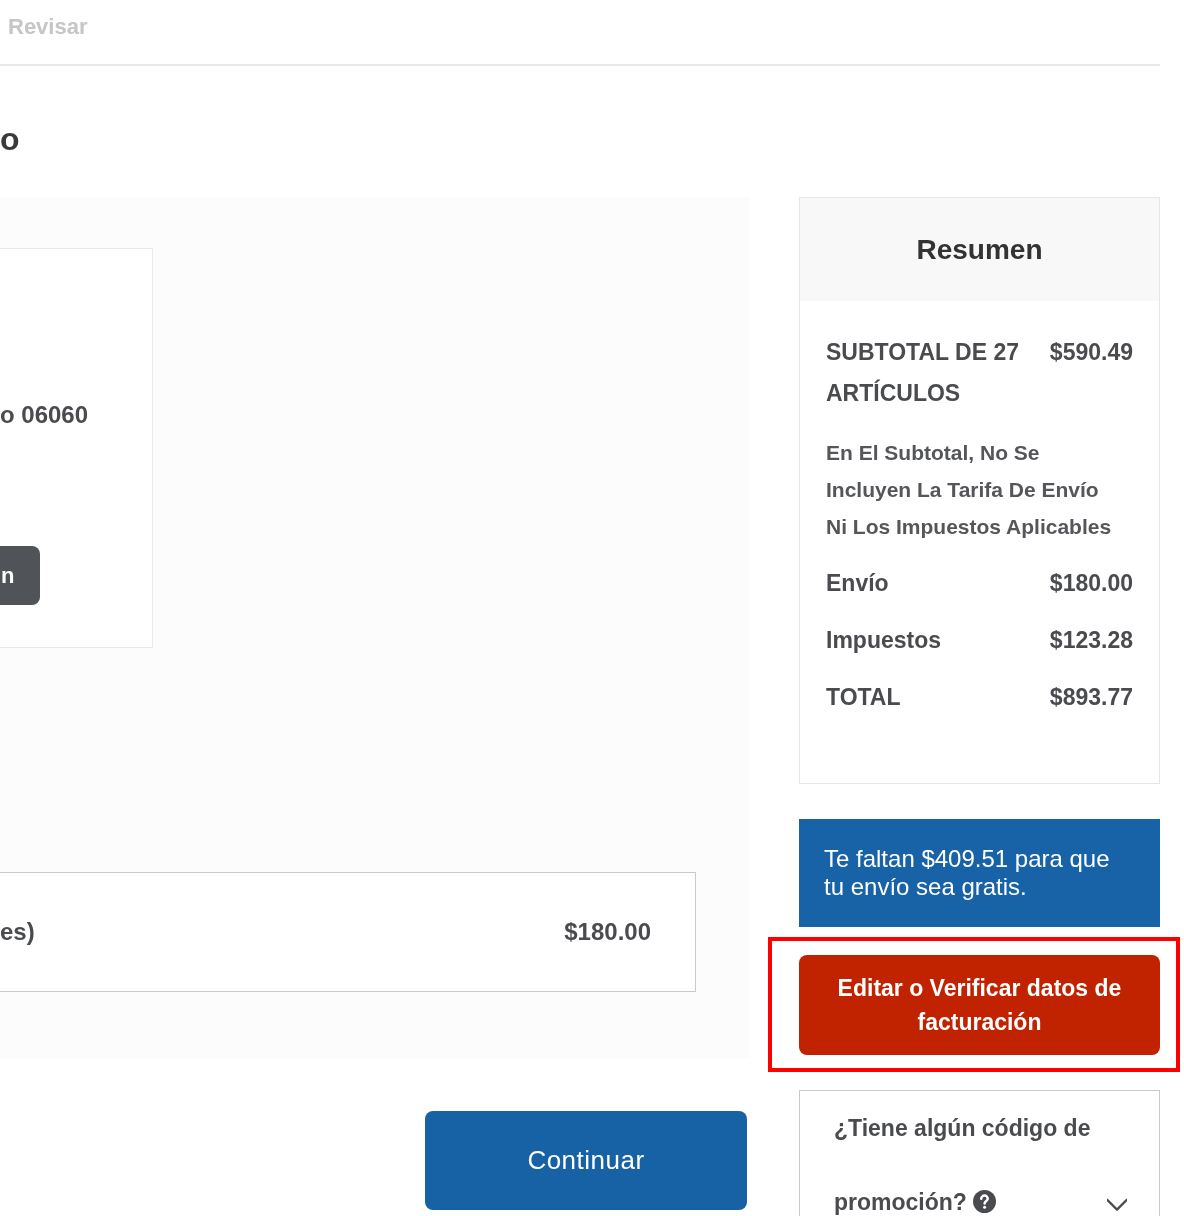 This screenshot has height=1216, width=1184. I want to click on billing-button: Editar o Verificar datos de facturación, so click(979, 1005).